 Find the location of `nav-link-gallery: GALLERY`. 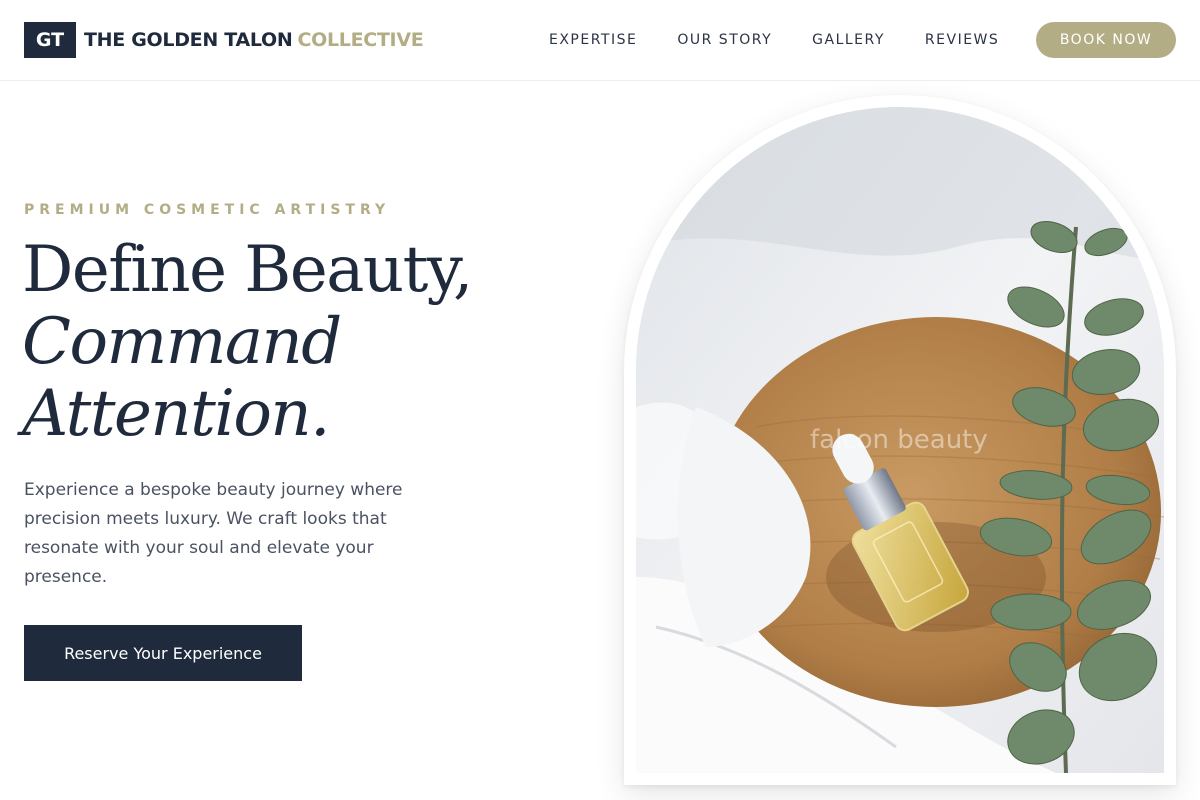

nav-link-gallery: GALLERY is located at coordinates (848, 40).